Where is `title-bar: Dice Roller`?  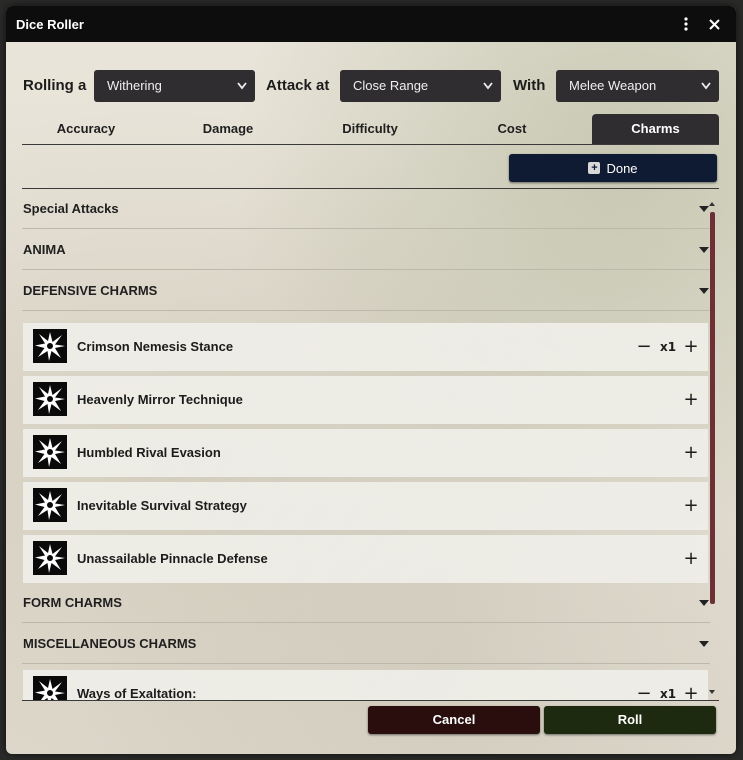
title-bar: Dice Roller is located at coordinates (371, 24).